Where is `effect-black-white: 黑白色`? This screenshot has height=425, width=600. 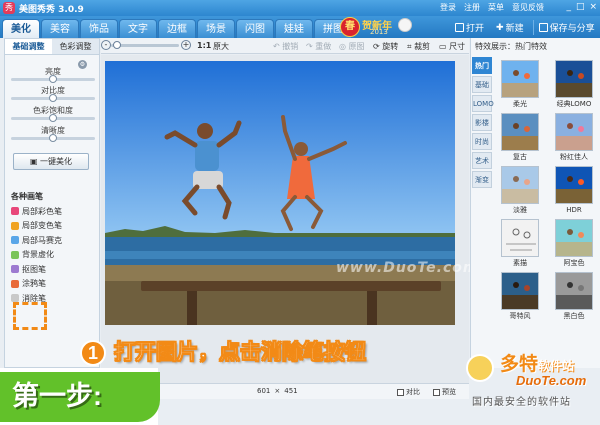 effect-black-white: 黑白色 is located at coordinates (574, 297).